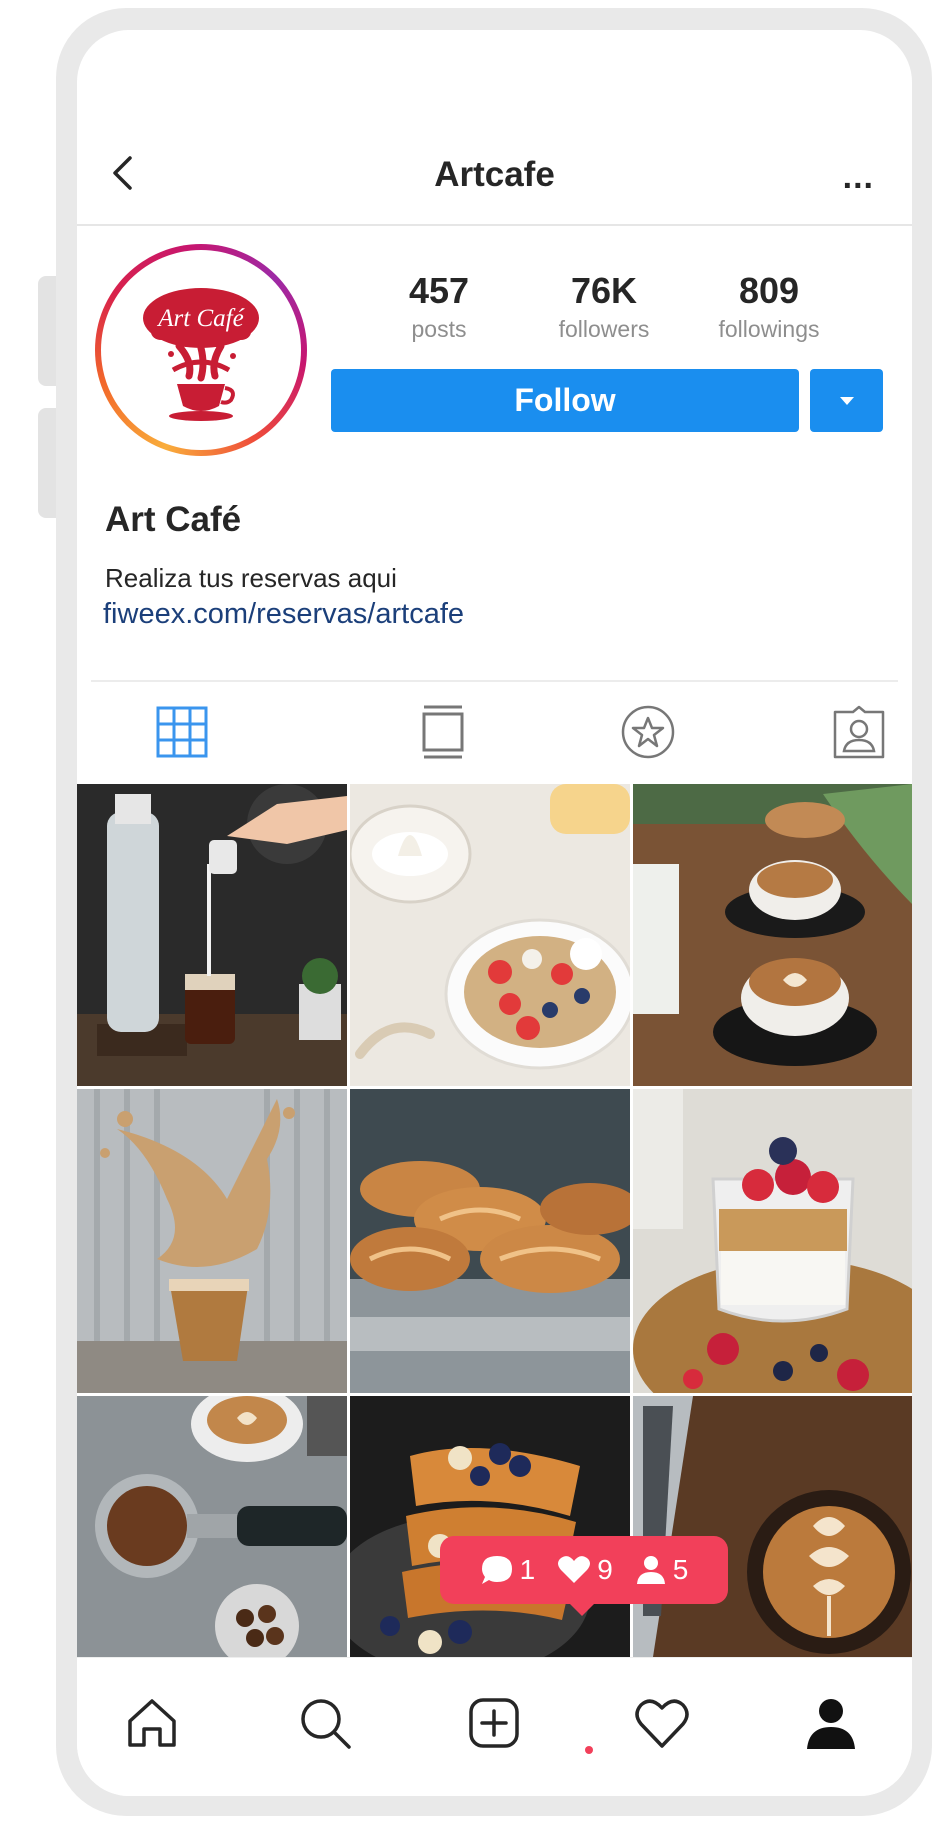  Describe the element at coordinates (173, 519) in the screenshot. I see `profile-name: Art Café` at that location.